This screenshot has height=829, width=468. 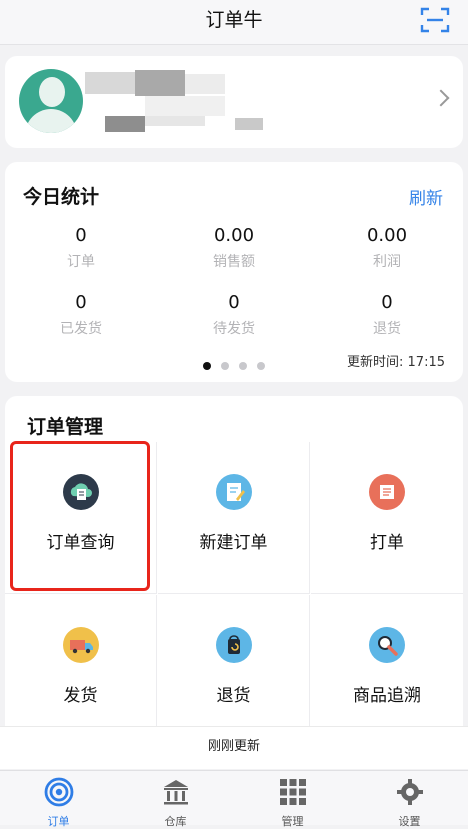 What do you see at coordinates (234, 518) in the screenshot?
I see `new-order-button: 新建订单` at bounding box center [234, 518].